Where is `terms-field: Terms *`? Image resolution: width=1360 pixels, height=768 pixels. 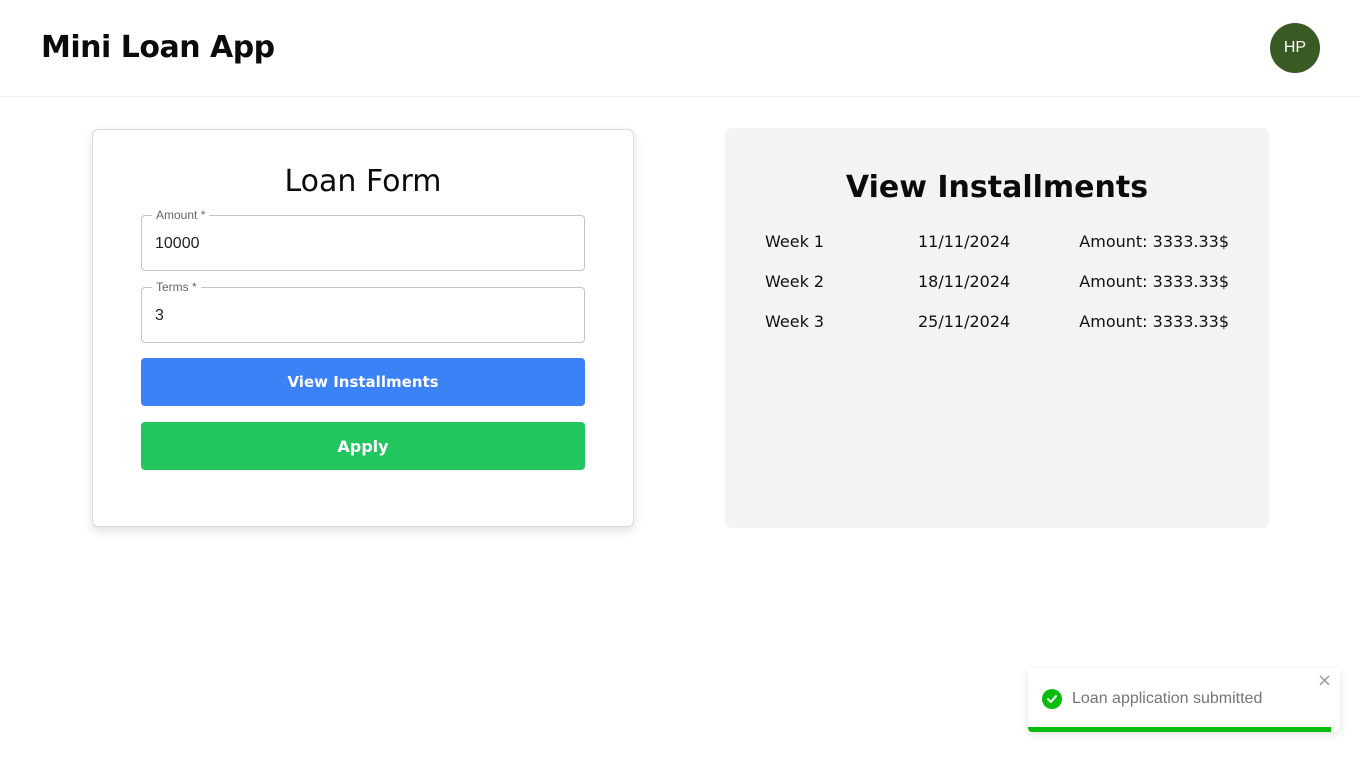
terms-field: Terms * is located at coordinates (363, 311).